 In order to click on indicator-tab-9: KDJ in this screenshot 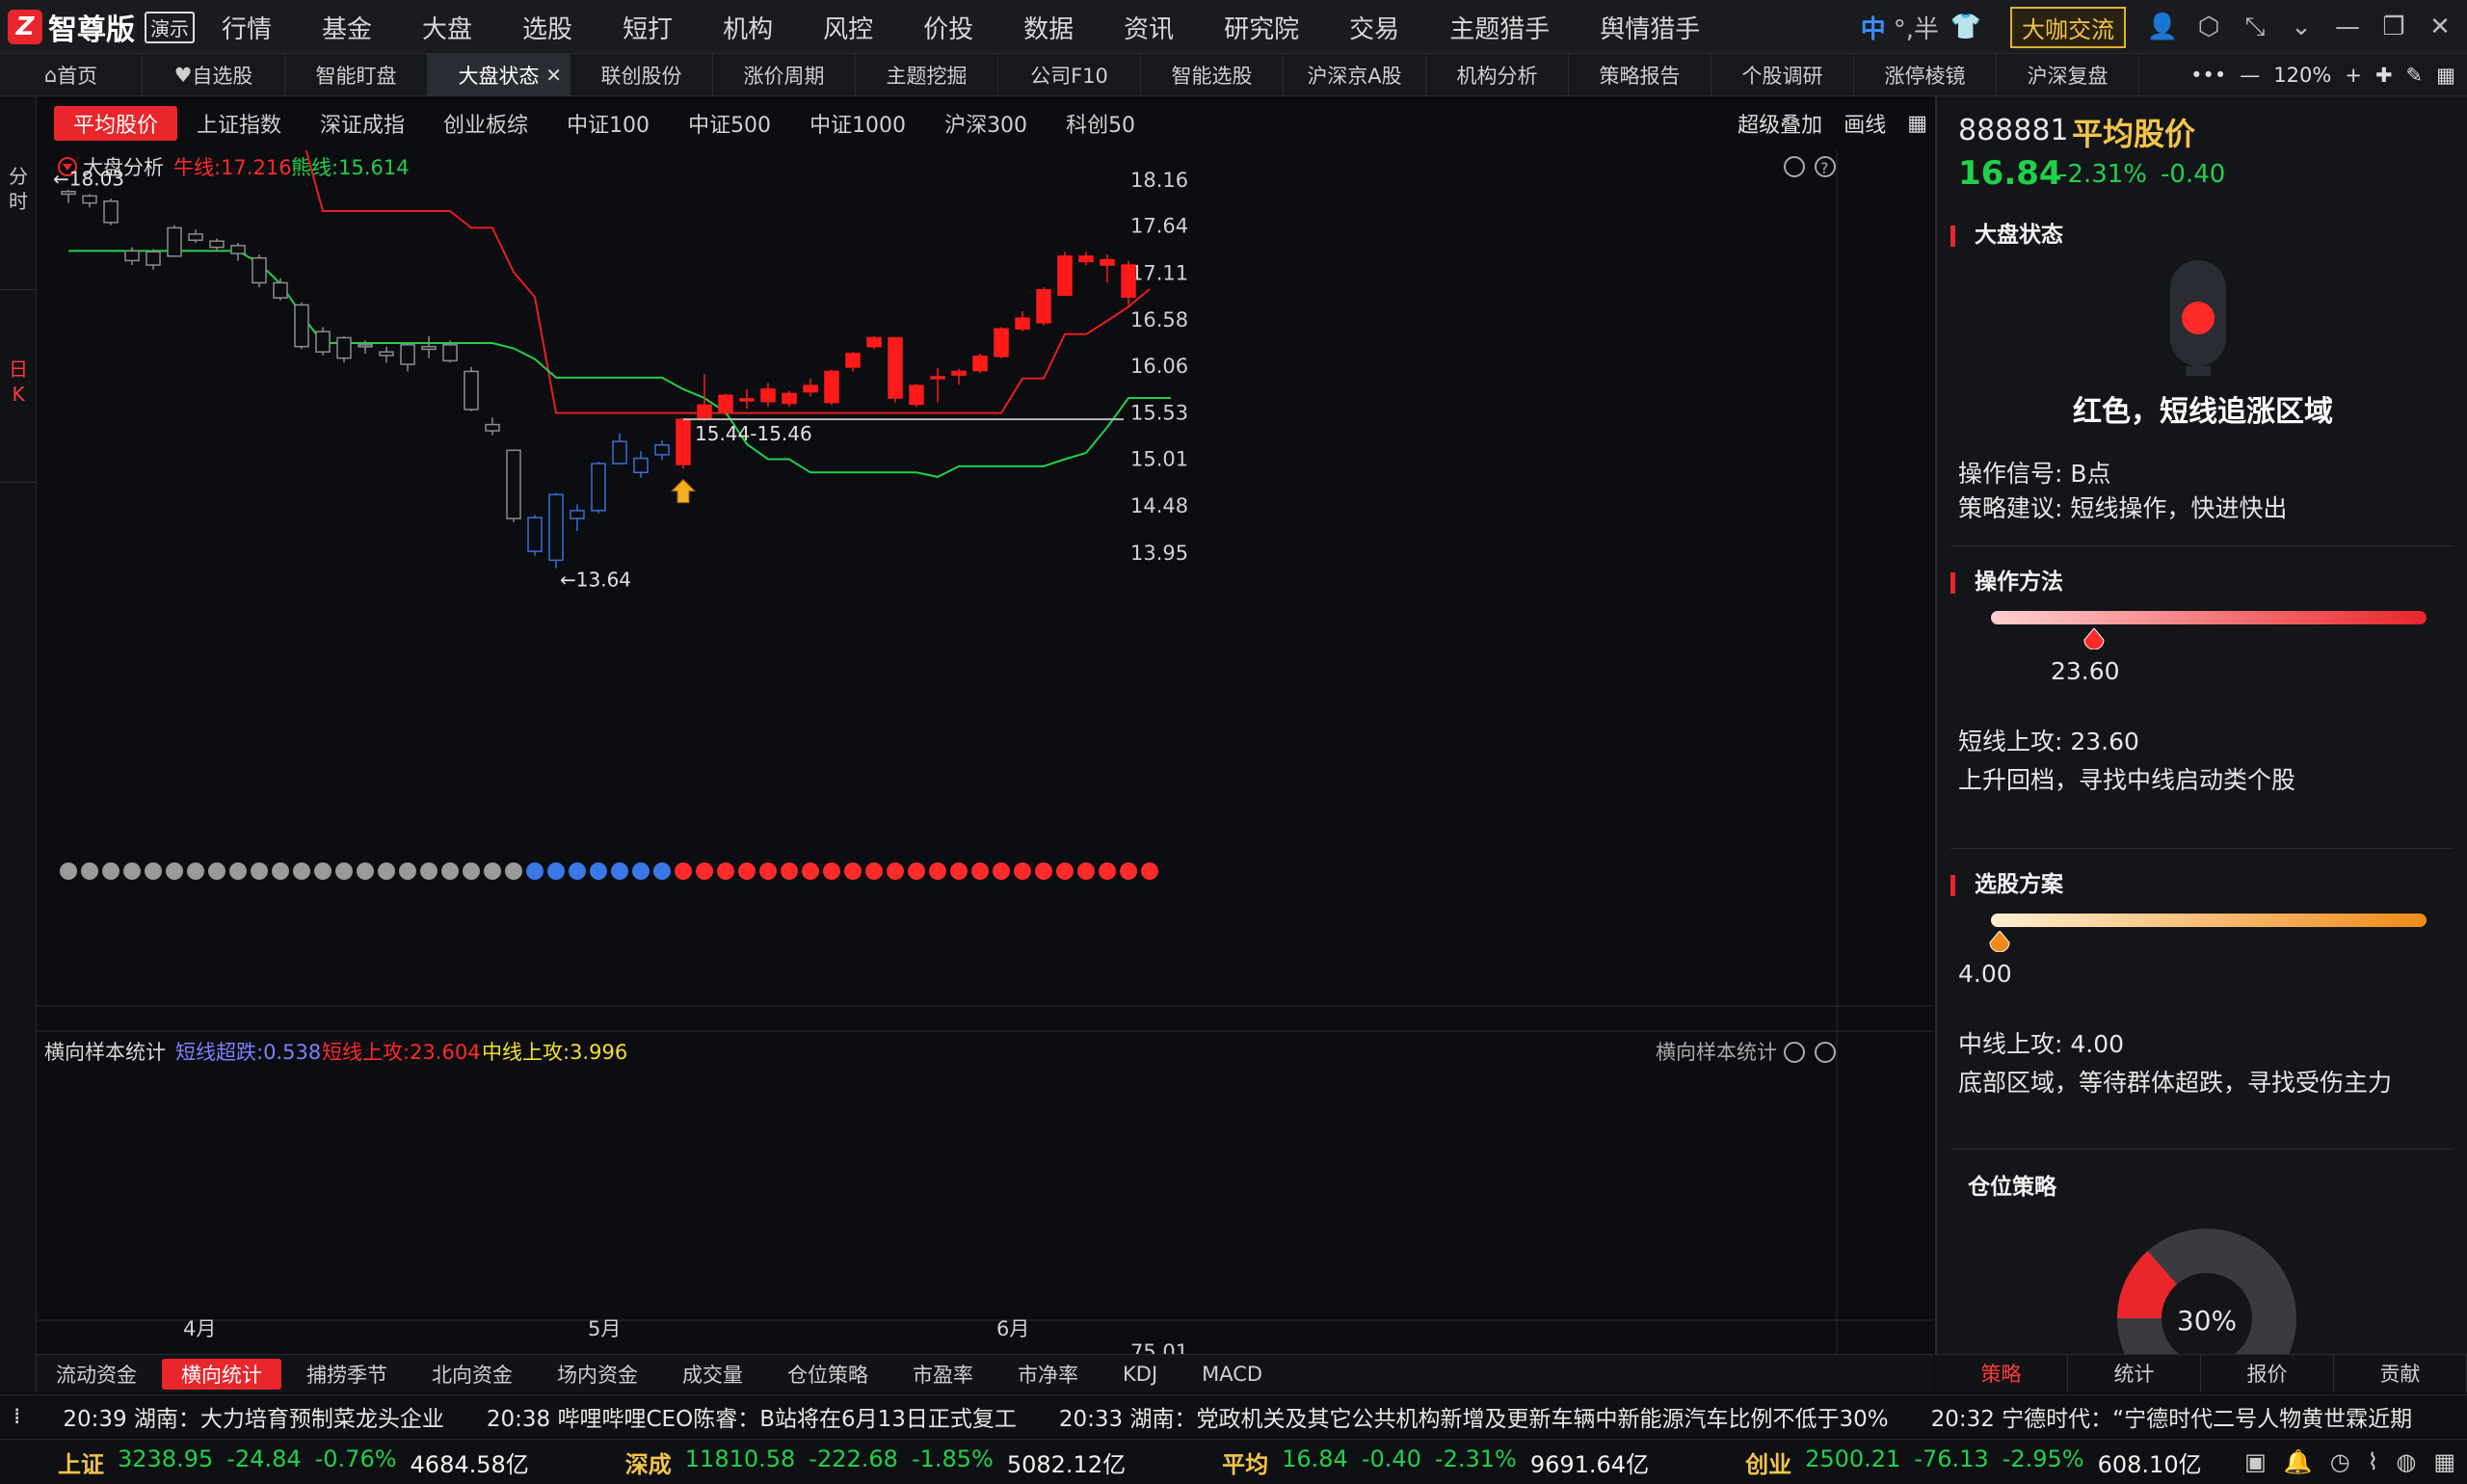, I will do `click(1140, 1374)`.